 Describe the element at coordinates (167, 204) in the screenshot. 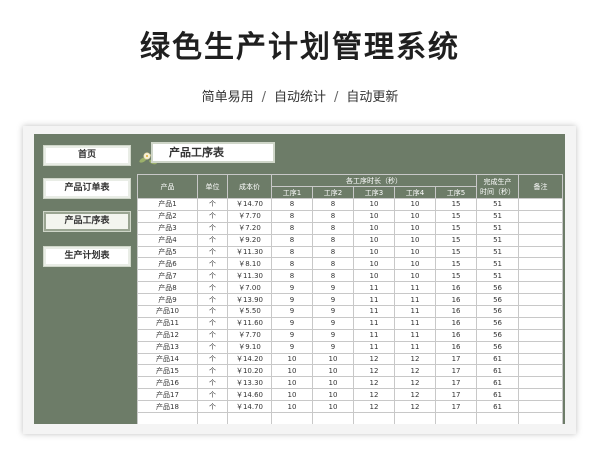

I see `cell-product: 产品1` at that location.